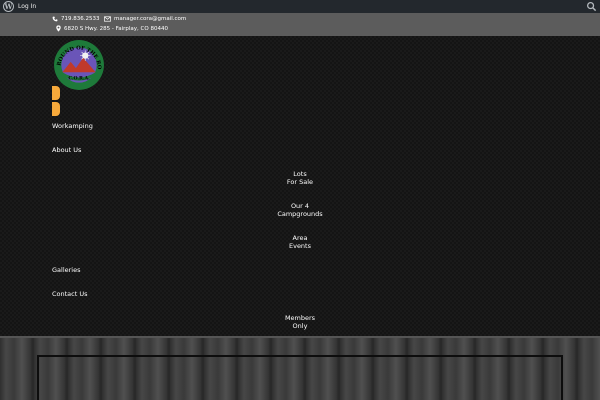 Image resolution: width=600 pixels, height=400 pixels. Describe the element at coordinates (150, 19) in the screenshot. I see `email-address: manager.cora@gmail.com` at that location.